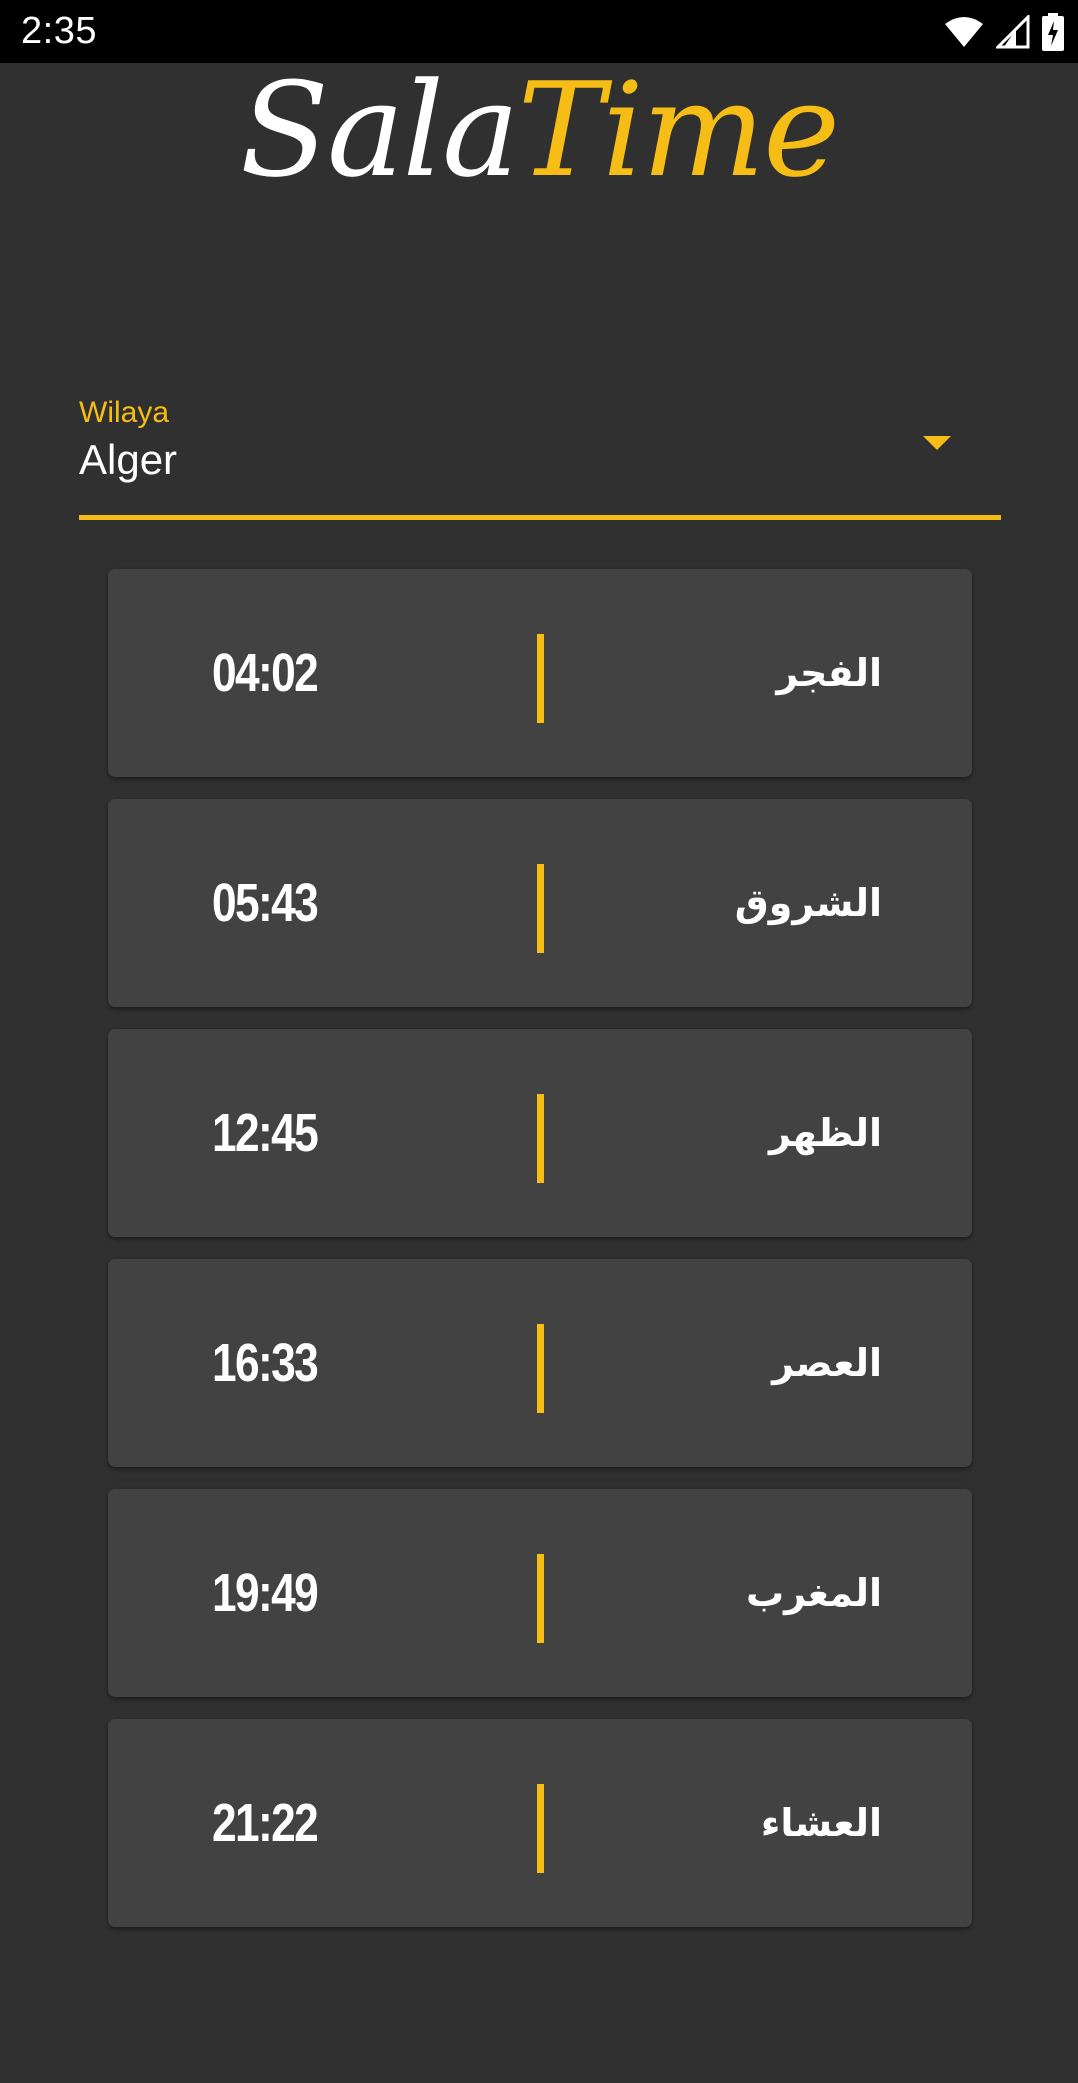  What do you see at coordinates (964, 32) in the screenshot?
I see `wifi-icon` at bounding box center [964, 32].